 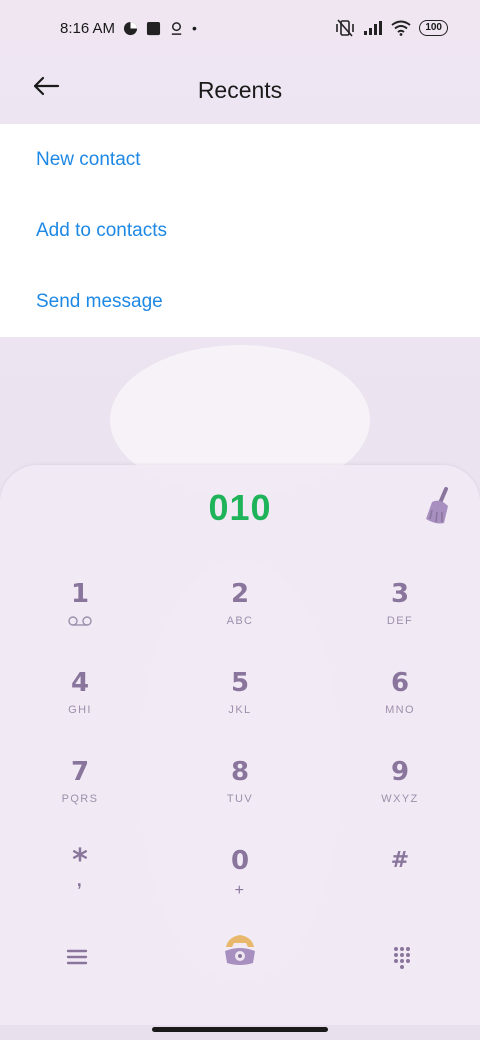 I want to click on key-digit: 2, so click(x=240, y=594).